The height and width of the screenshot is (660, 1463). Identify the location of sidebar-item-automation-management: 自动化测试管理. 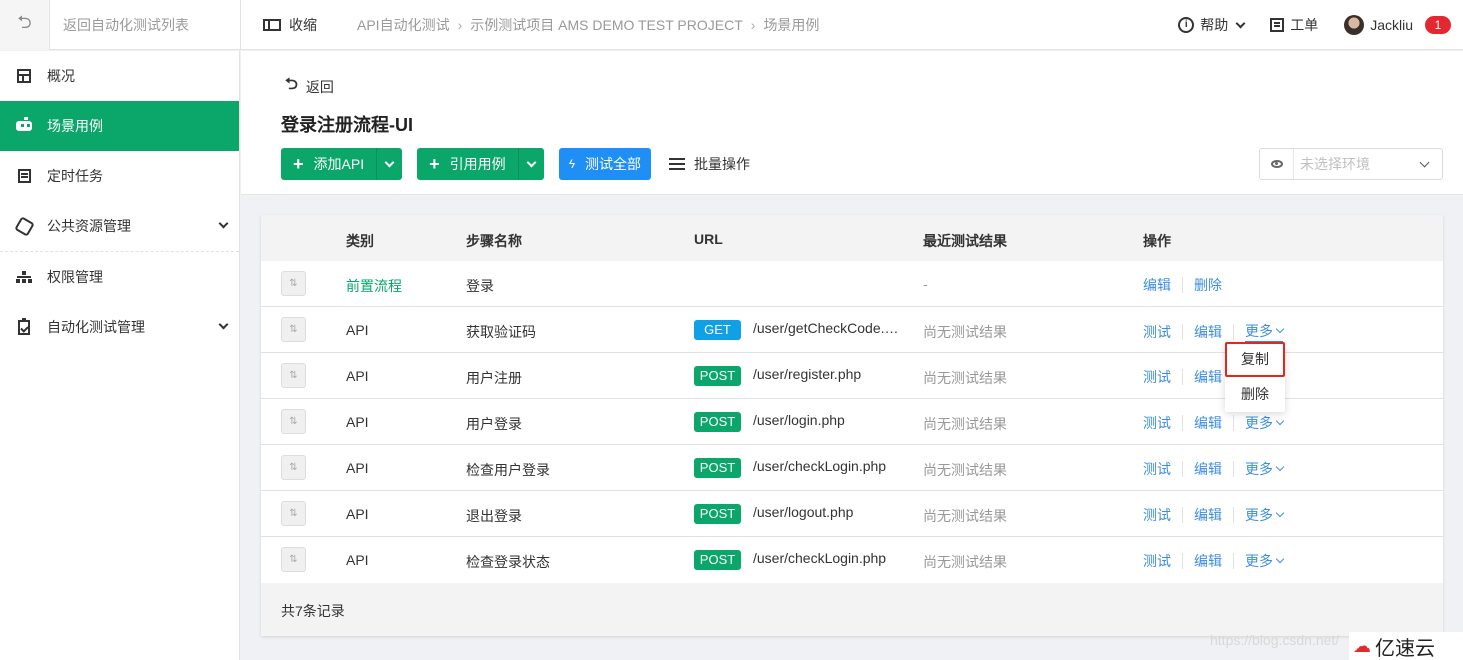
(119, 327).